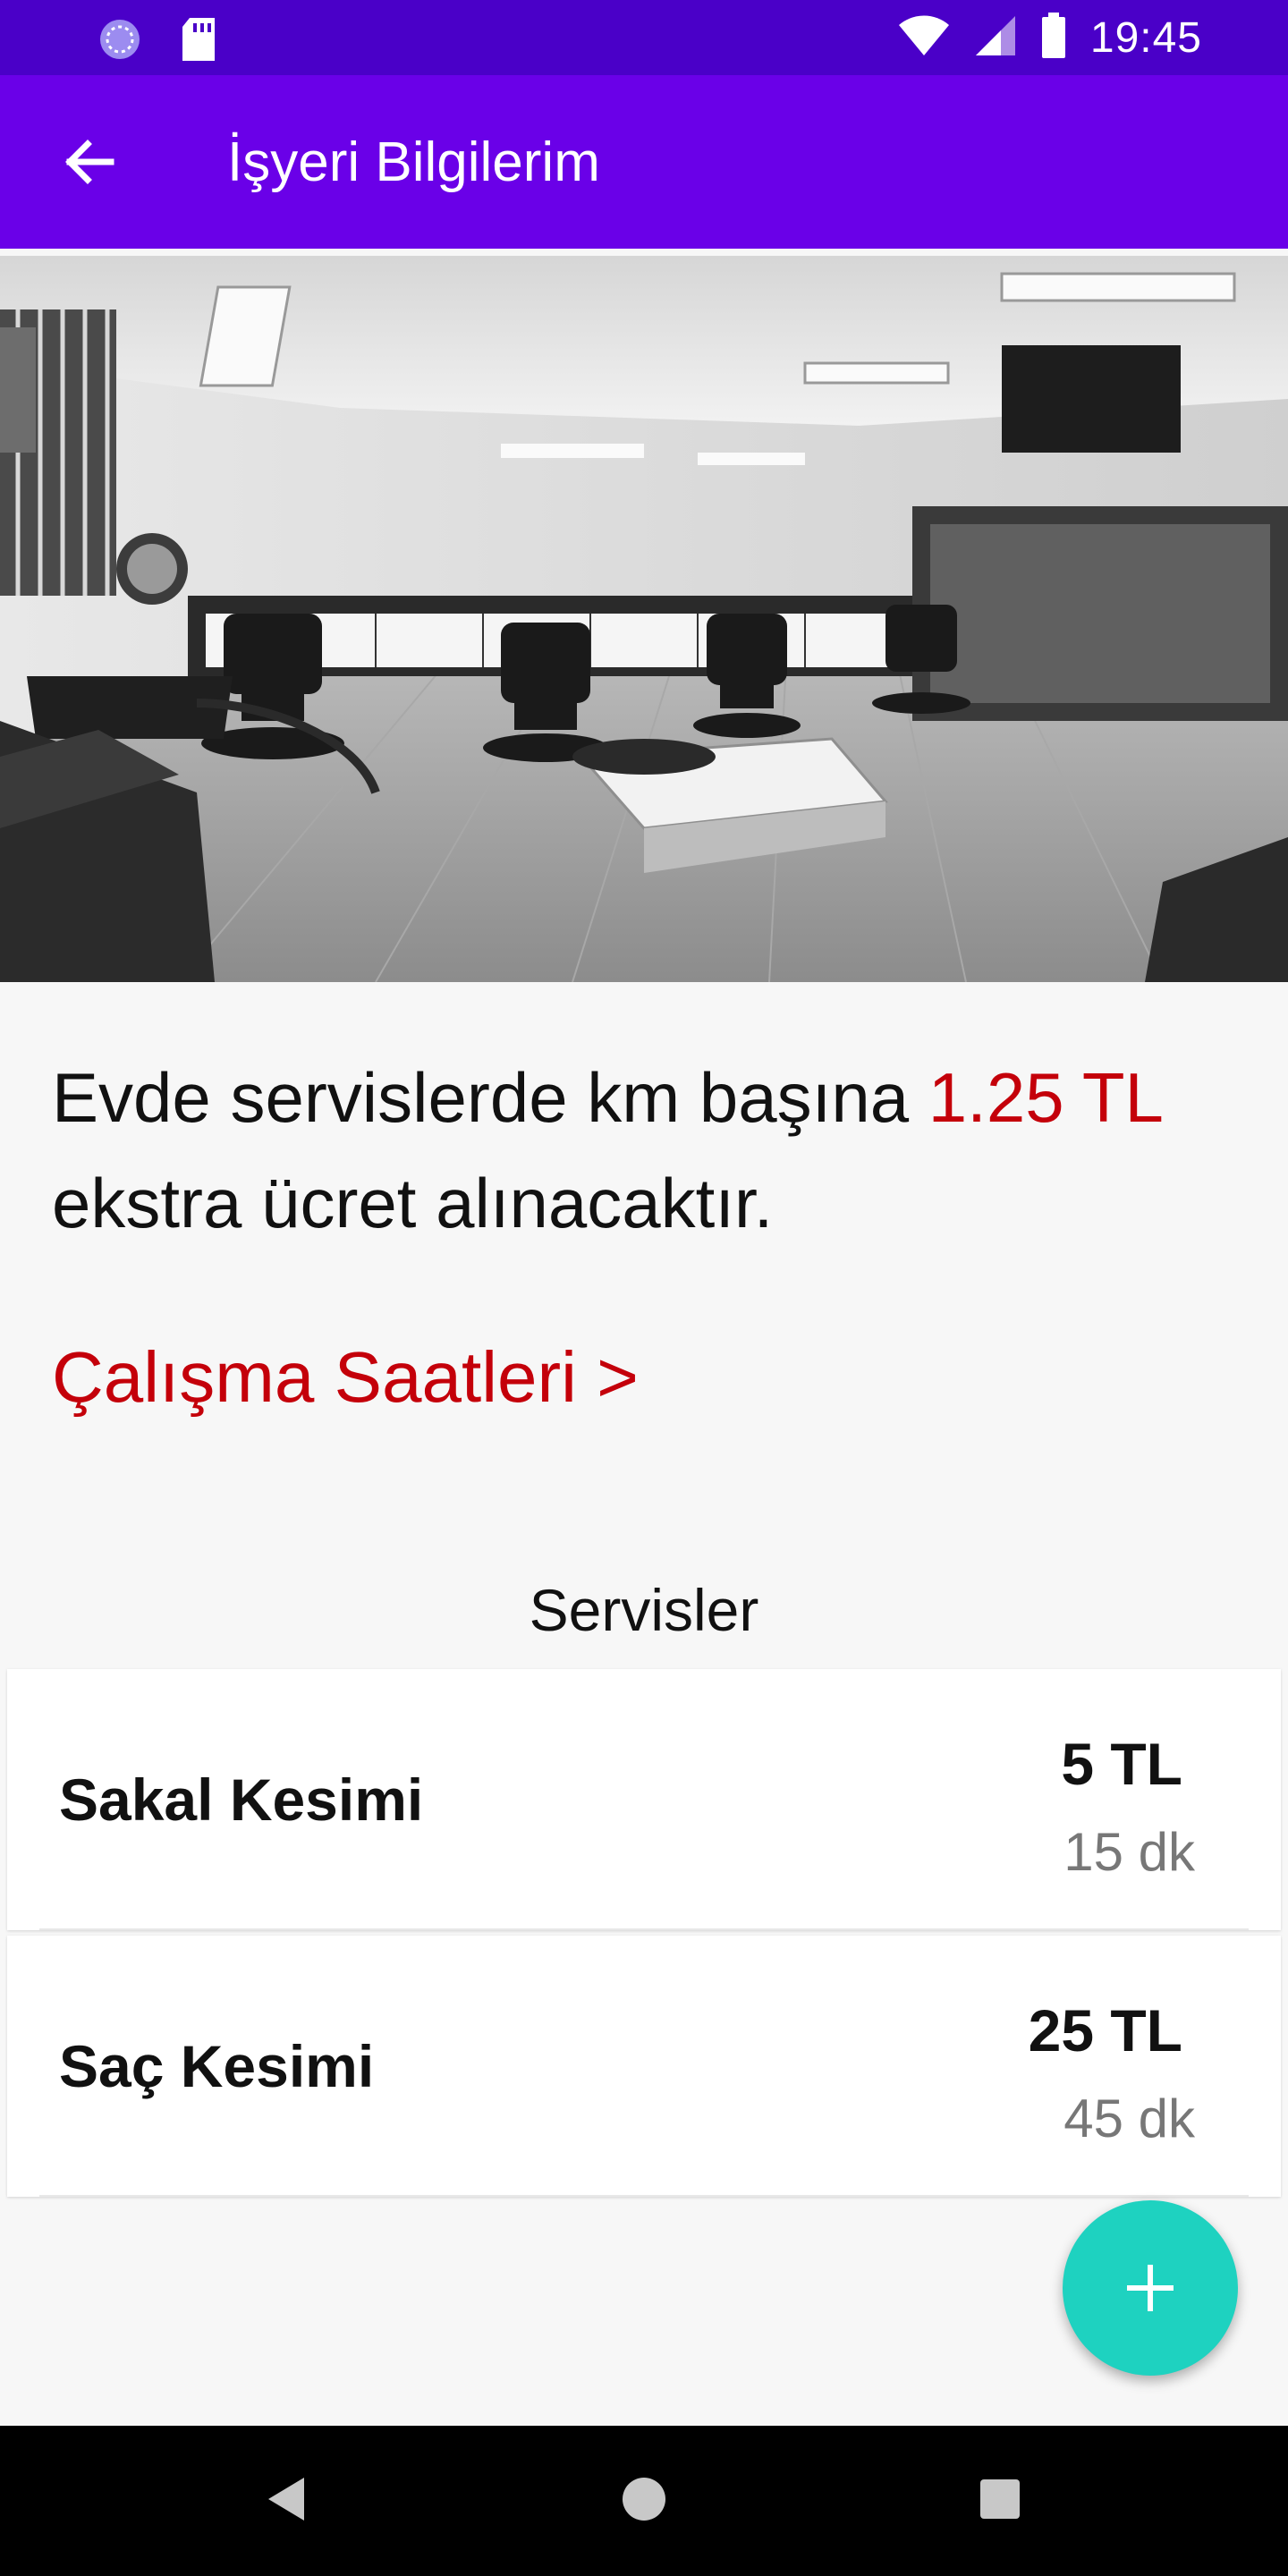 The width and height of the screenshot is (1288, 2576). I want to click on app-bar: İşyeri Bilgilerim, so click(644, 162).